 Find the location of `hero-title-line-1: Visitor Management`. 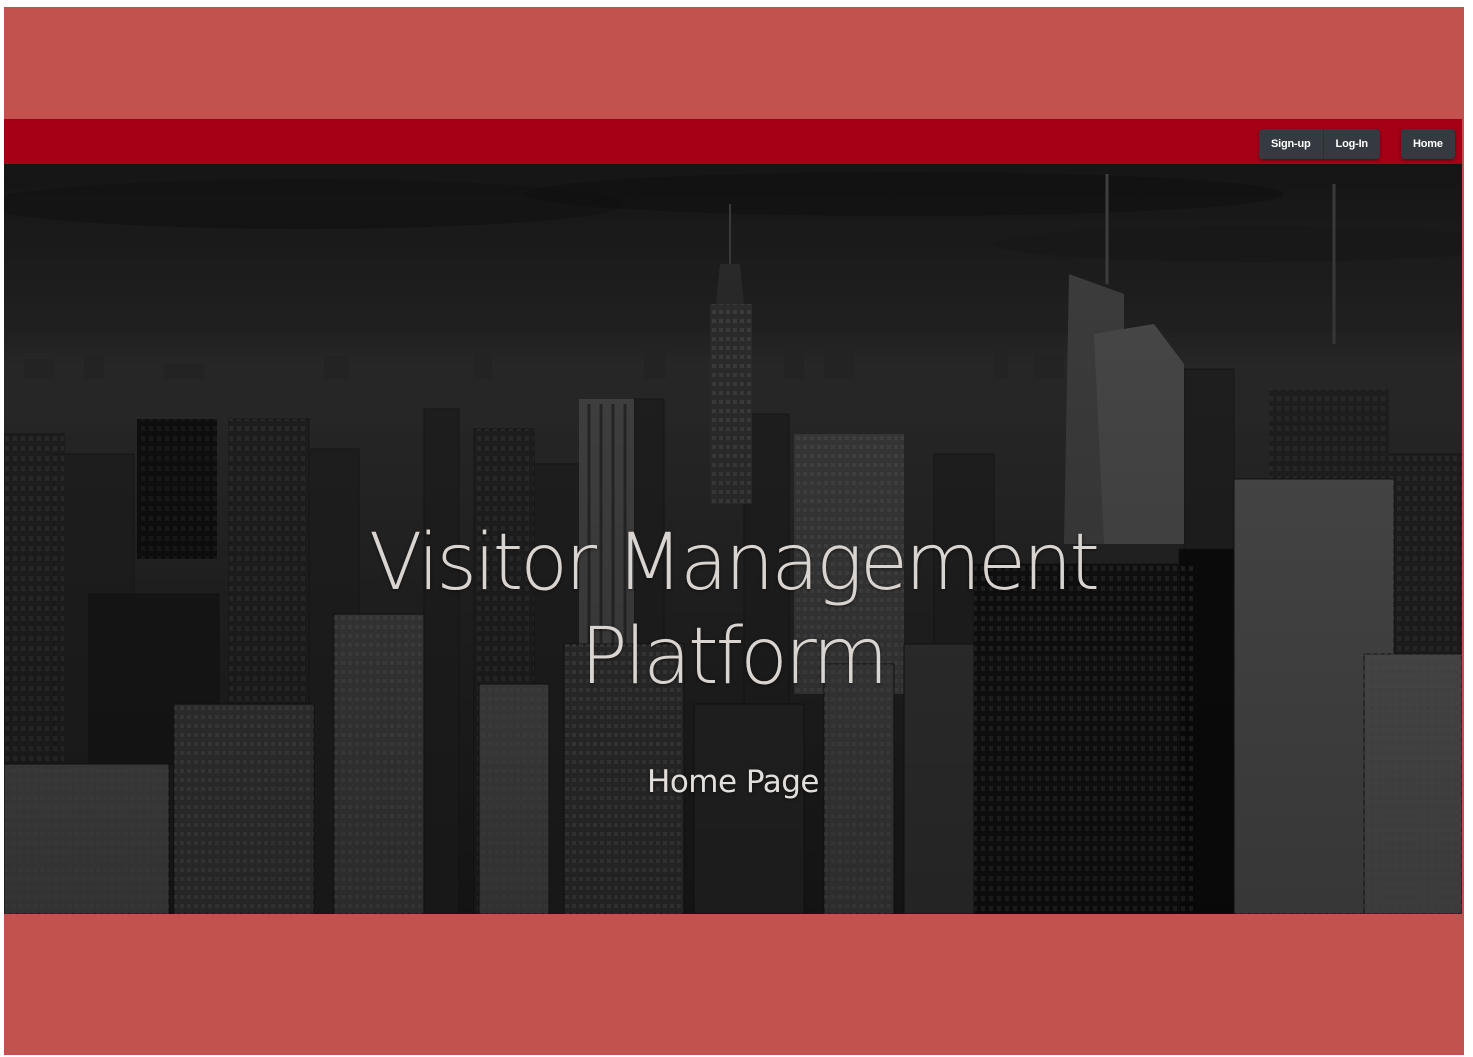

hero-title-line-1: Visitor Management is located at coordinates (734, 563).